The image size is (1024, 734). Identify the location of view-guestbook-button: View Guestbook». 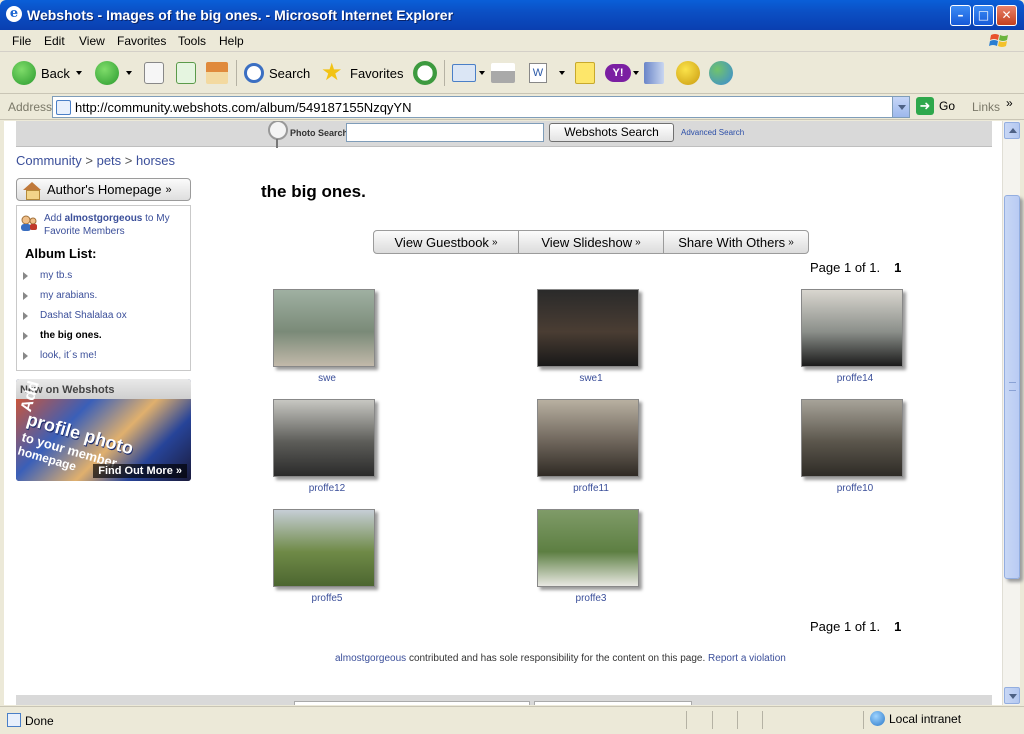
(446, 242).